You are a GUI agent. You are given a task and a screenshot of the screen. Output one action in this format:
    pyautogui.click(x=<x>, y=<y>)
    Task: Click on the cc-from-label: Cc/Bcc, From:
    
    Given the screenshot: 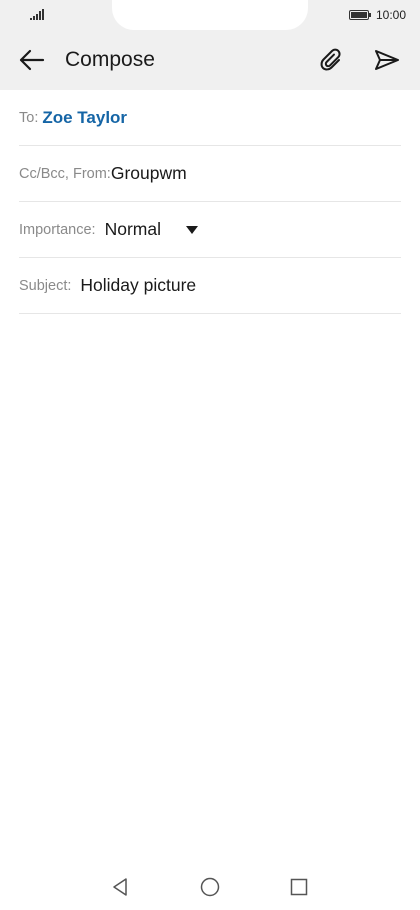 What is the action you would take?
    pyautogui.click(x=65, y=173)
    